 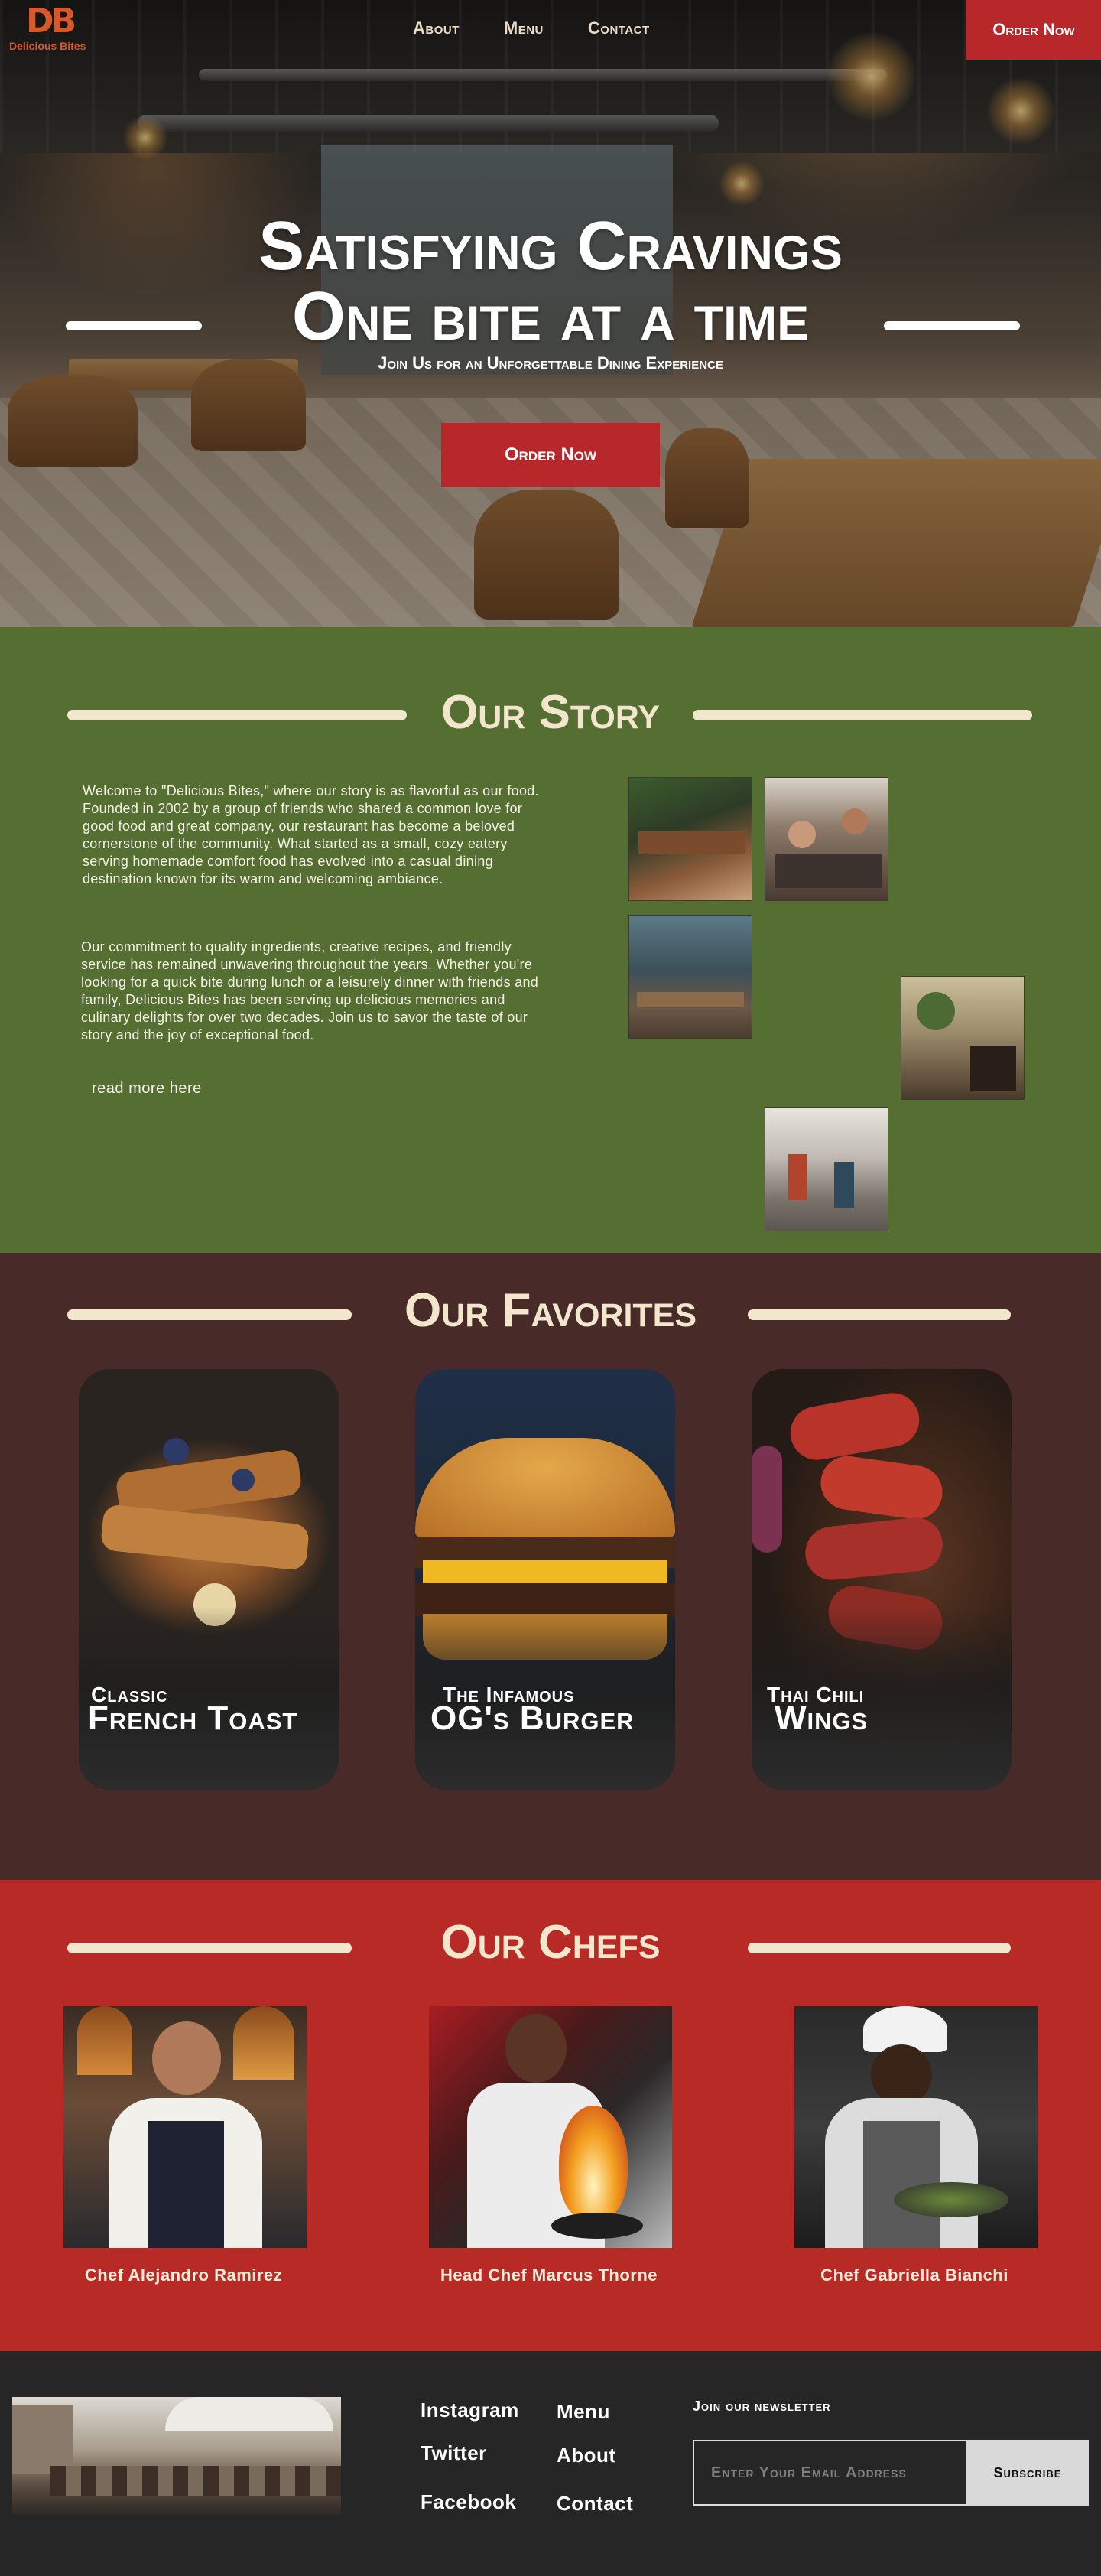 I want to click on chef-1-photo, so click(x=185, y=2127).